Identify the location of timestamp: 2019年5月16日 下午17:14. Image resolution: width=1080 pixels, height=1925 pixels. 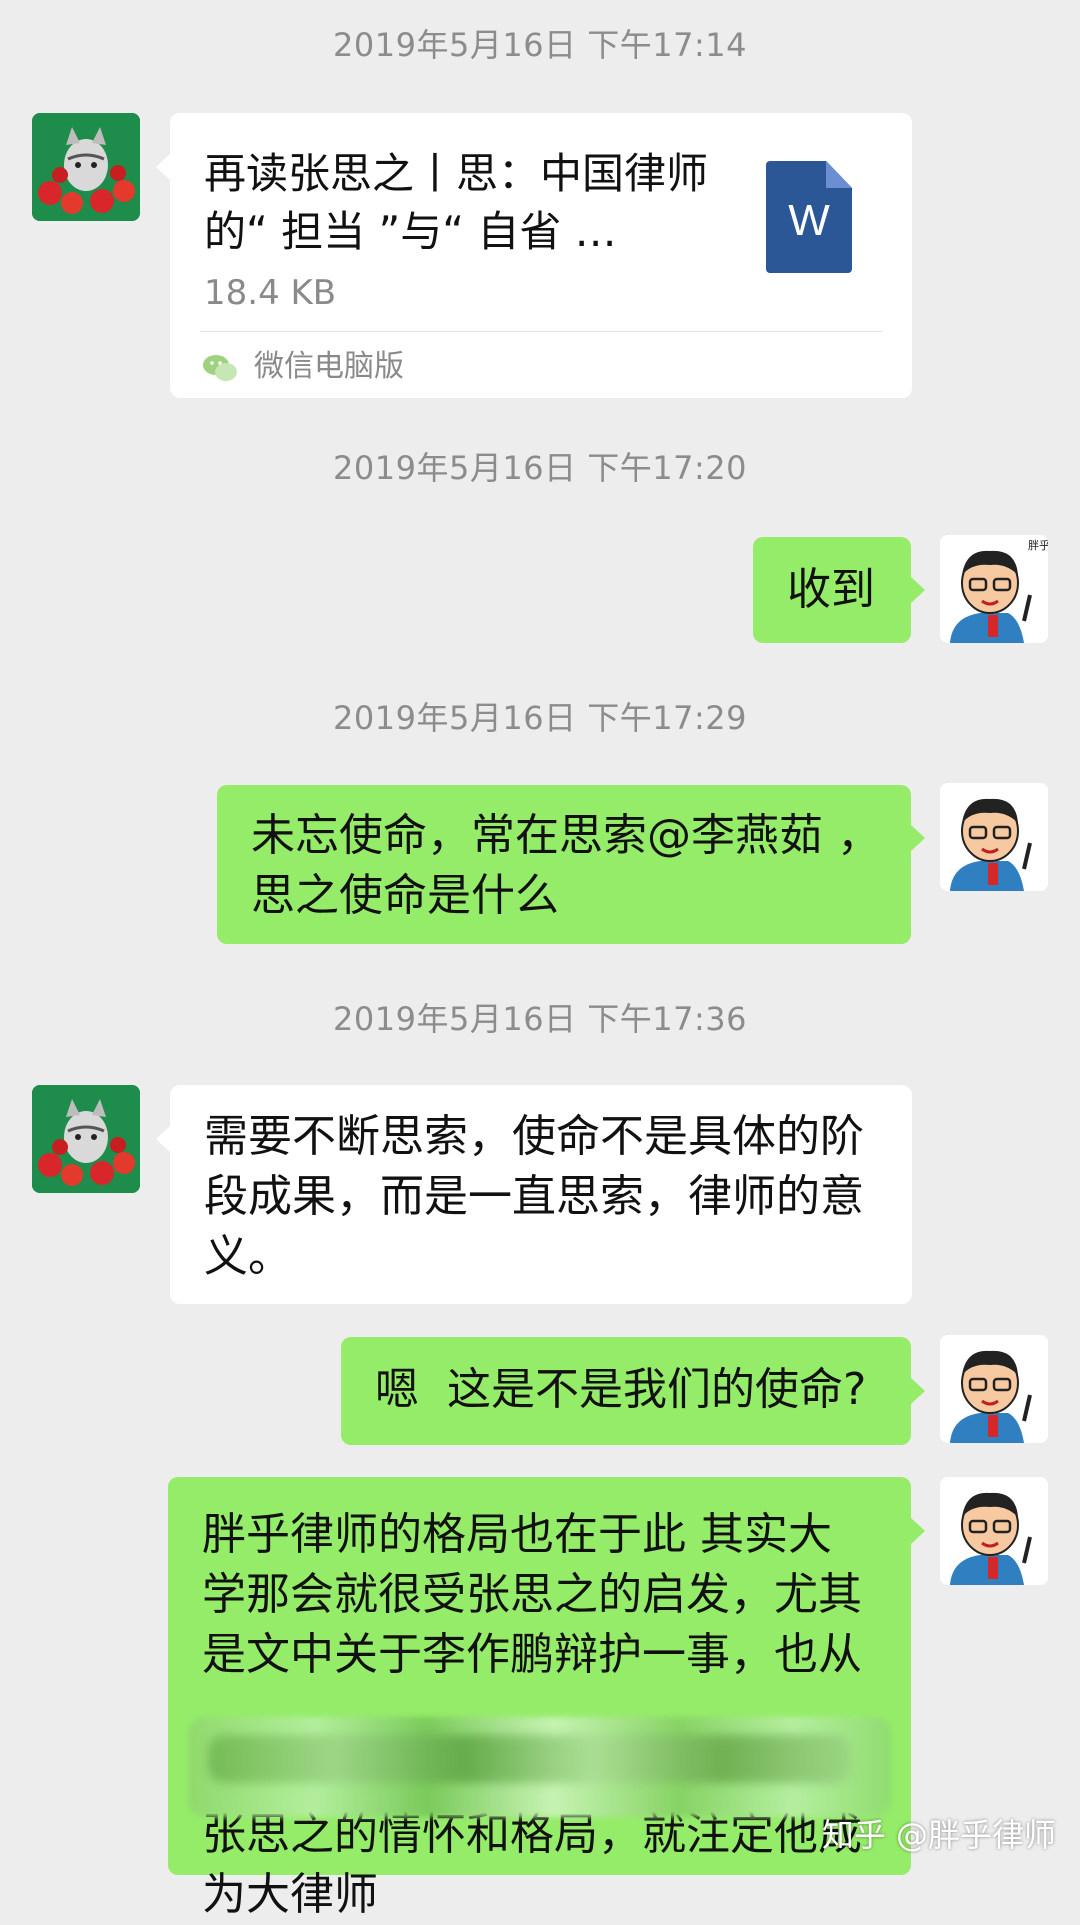
(540, 45).